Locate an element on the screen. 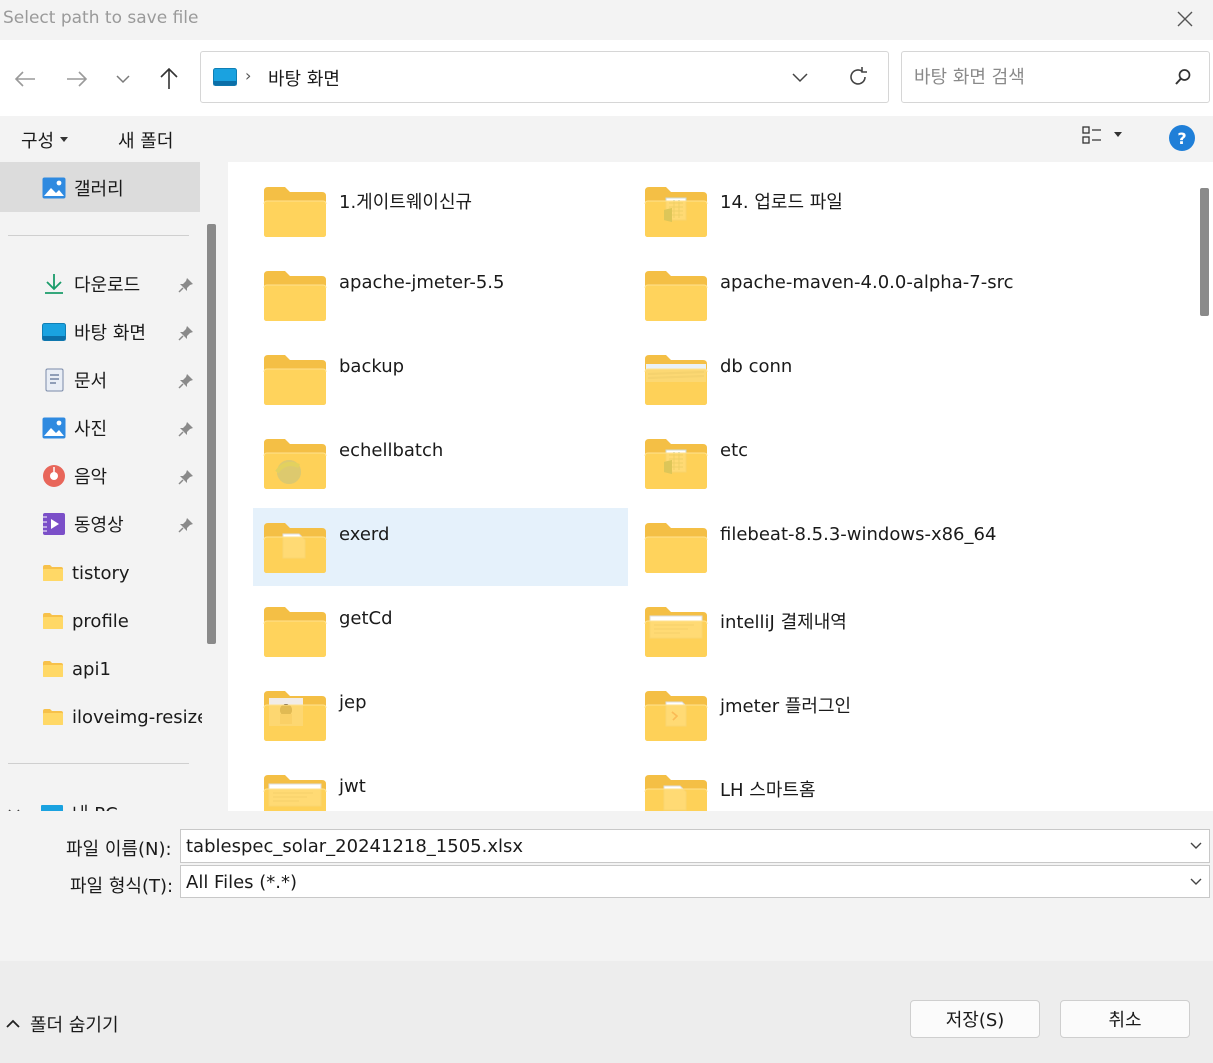 The width and height of the screenshot is (1213, 1063). sidebar-scrollbar is located at coordinates (211, 434).